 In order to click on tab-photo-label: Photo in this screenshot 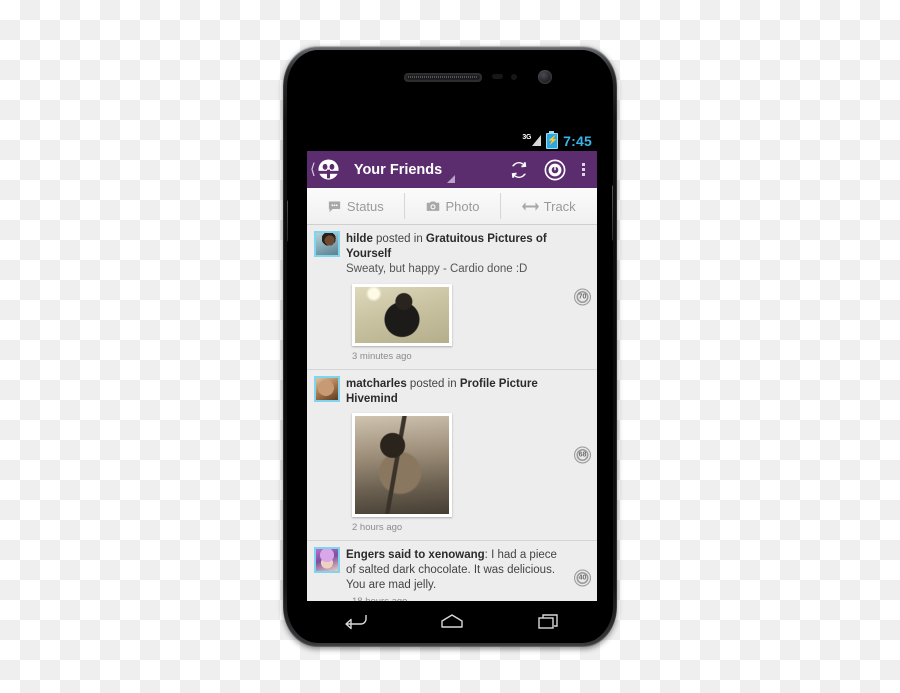, I will do `click(462, 206)`.